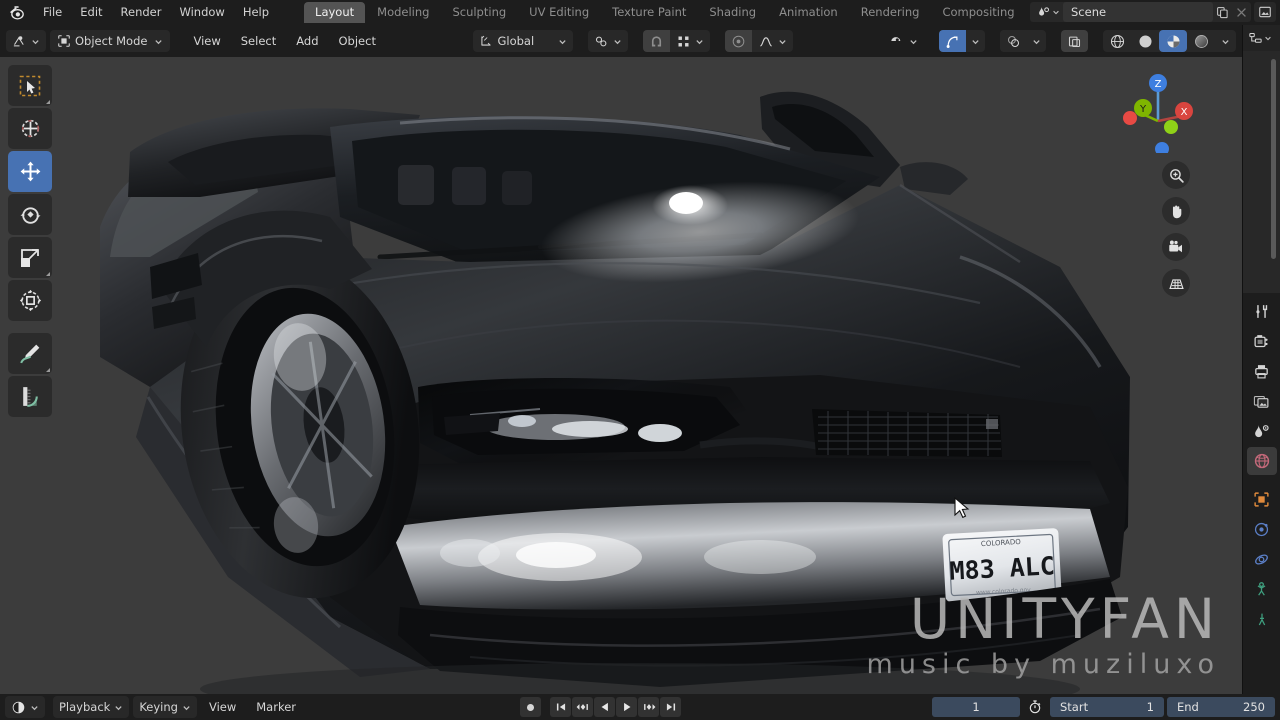 The width and height of the screenshot is (1280, 720). What do you see at coordinates (1262, 431) in the screenshot?
I see `properties-tab-scene` at bounding box center [1262, 431].